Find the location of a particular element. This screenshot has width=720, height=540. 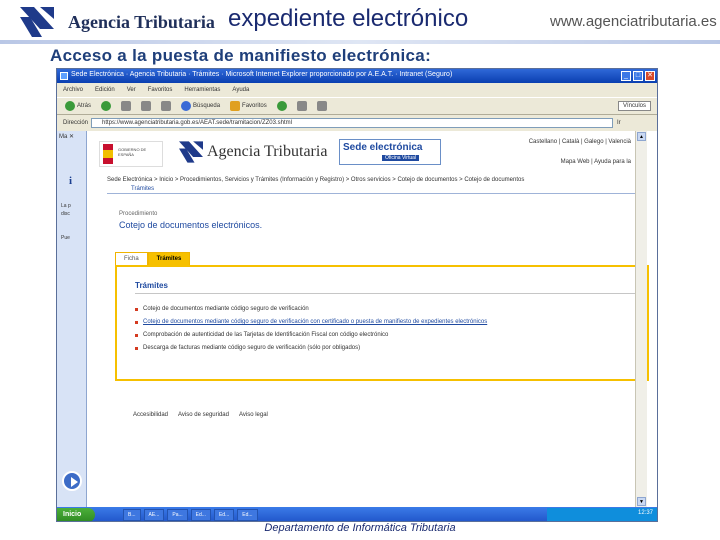

links-button: Vínculos is located at coordinates (634, 106).